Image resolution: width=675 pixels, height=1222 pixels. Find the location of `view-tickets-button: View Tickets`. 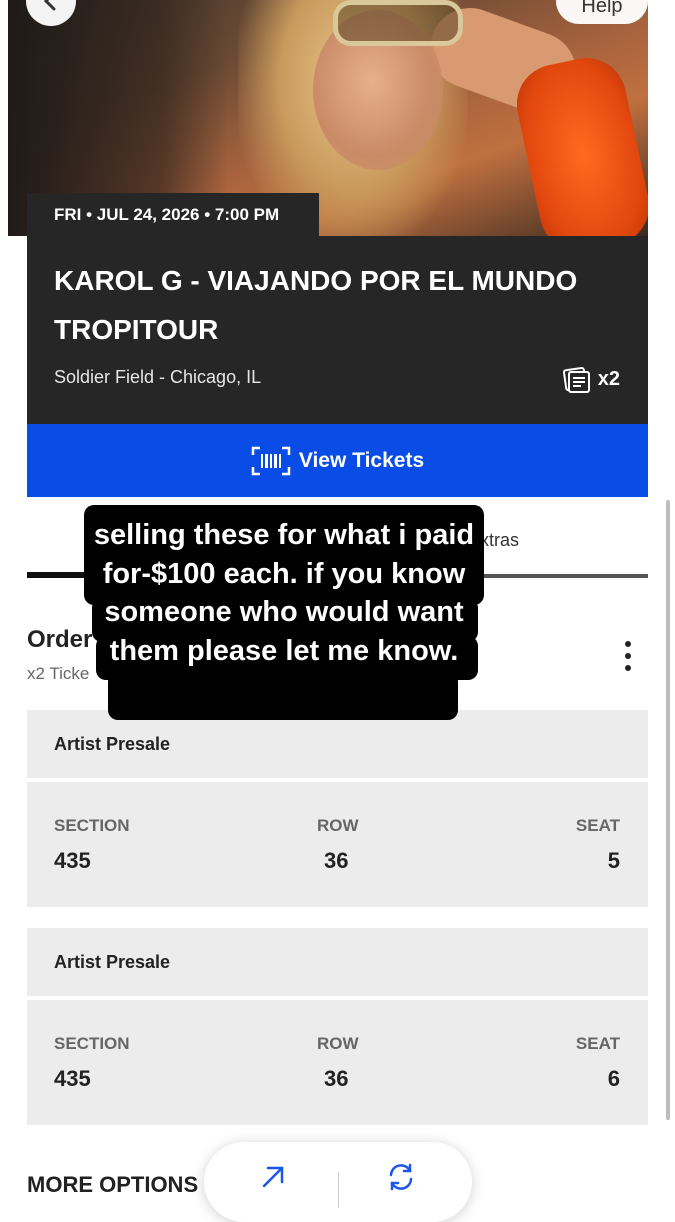

view-tickets-button: View Tickets is located at coordinates (337, 460).